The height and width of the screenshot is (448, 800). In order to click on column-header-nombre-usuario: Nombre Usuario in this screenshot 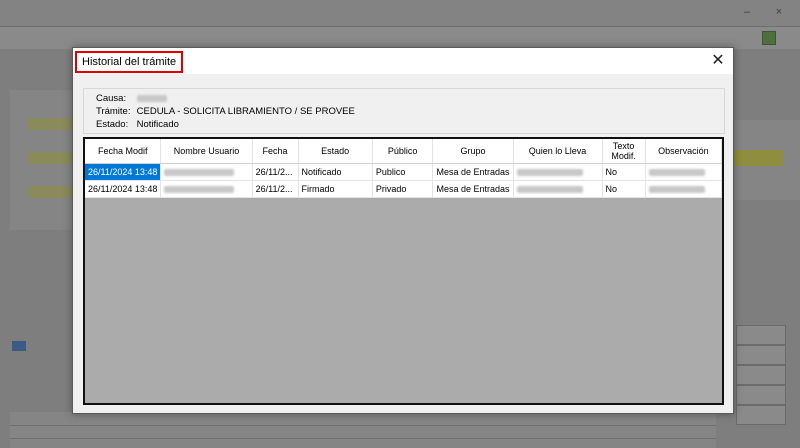, I will do `click(206, 151)`.